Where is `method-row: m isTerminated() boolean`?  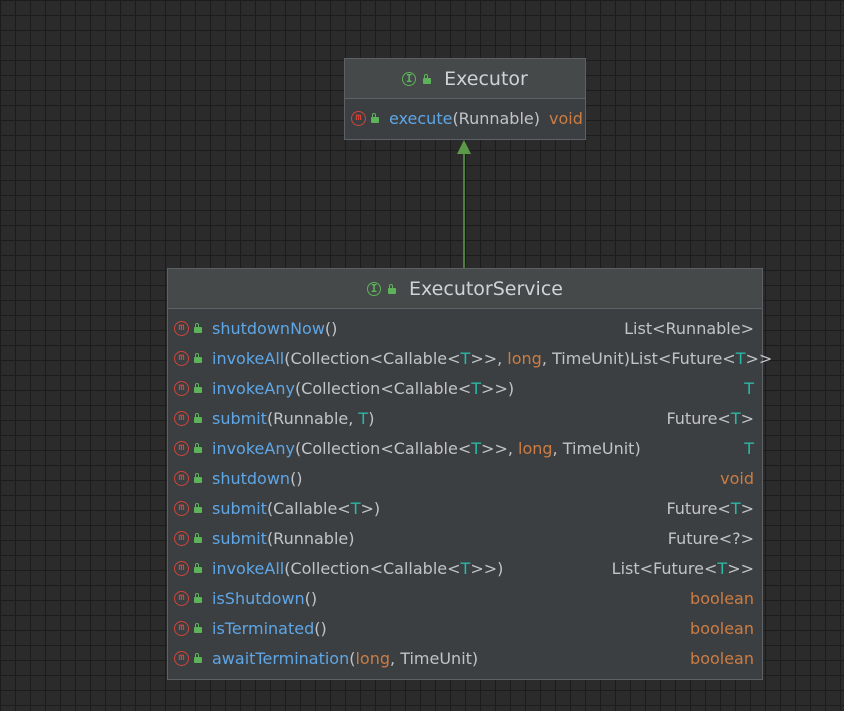
method-row: m isTerminated() boolean is located at coordinates (465, 628).